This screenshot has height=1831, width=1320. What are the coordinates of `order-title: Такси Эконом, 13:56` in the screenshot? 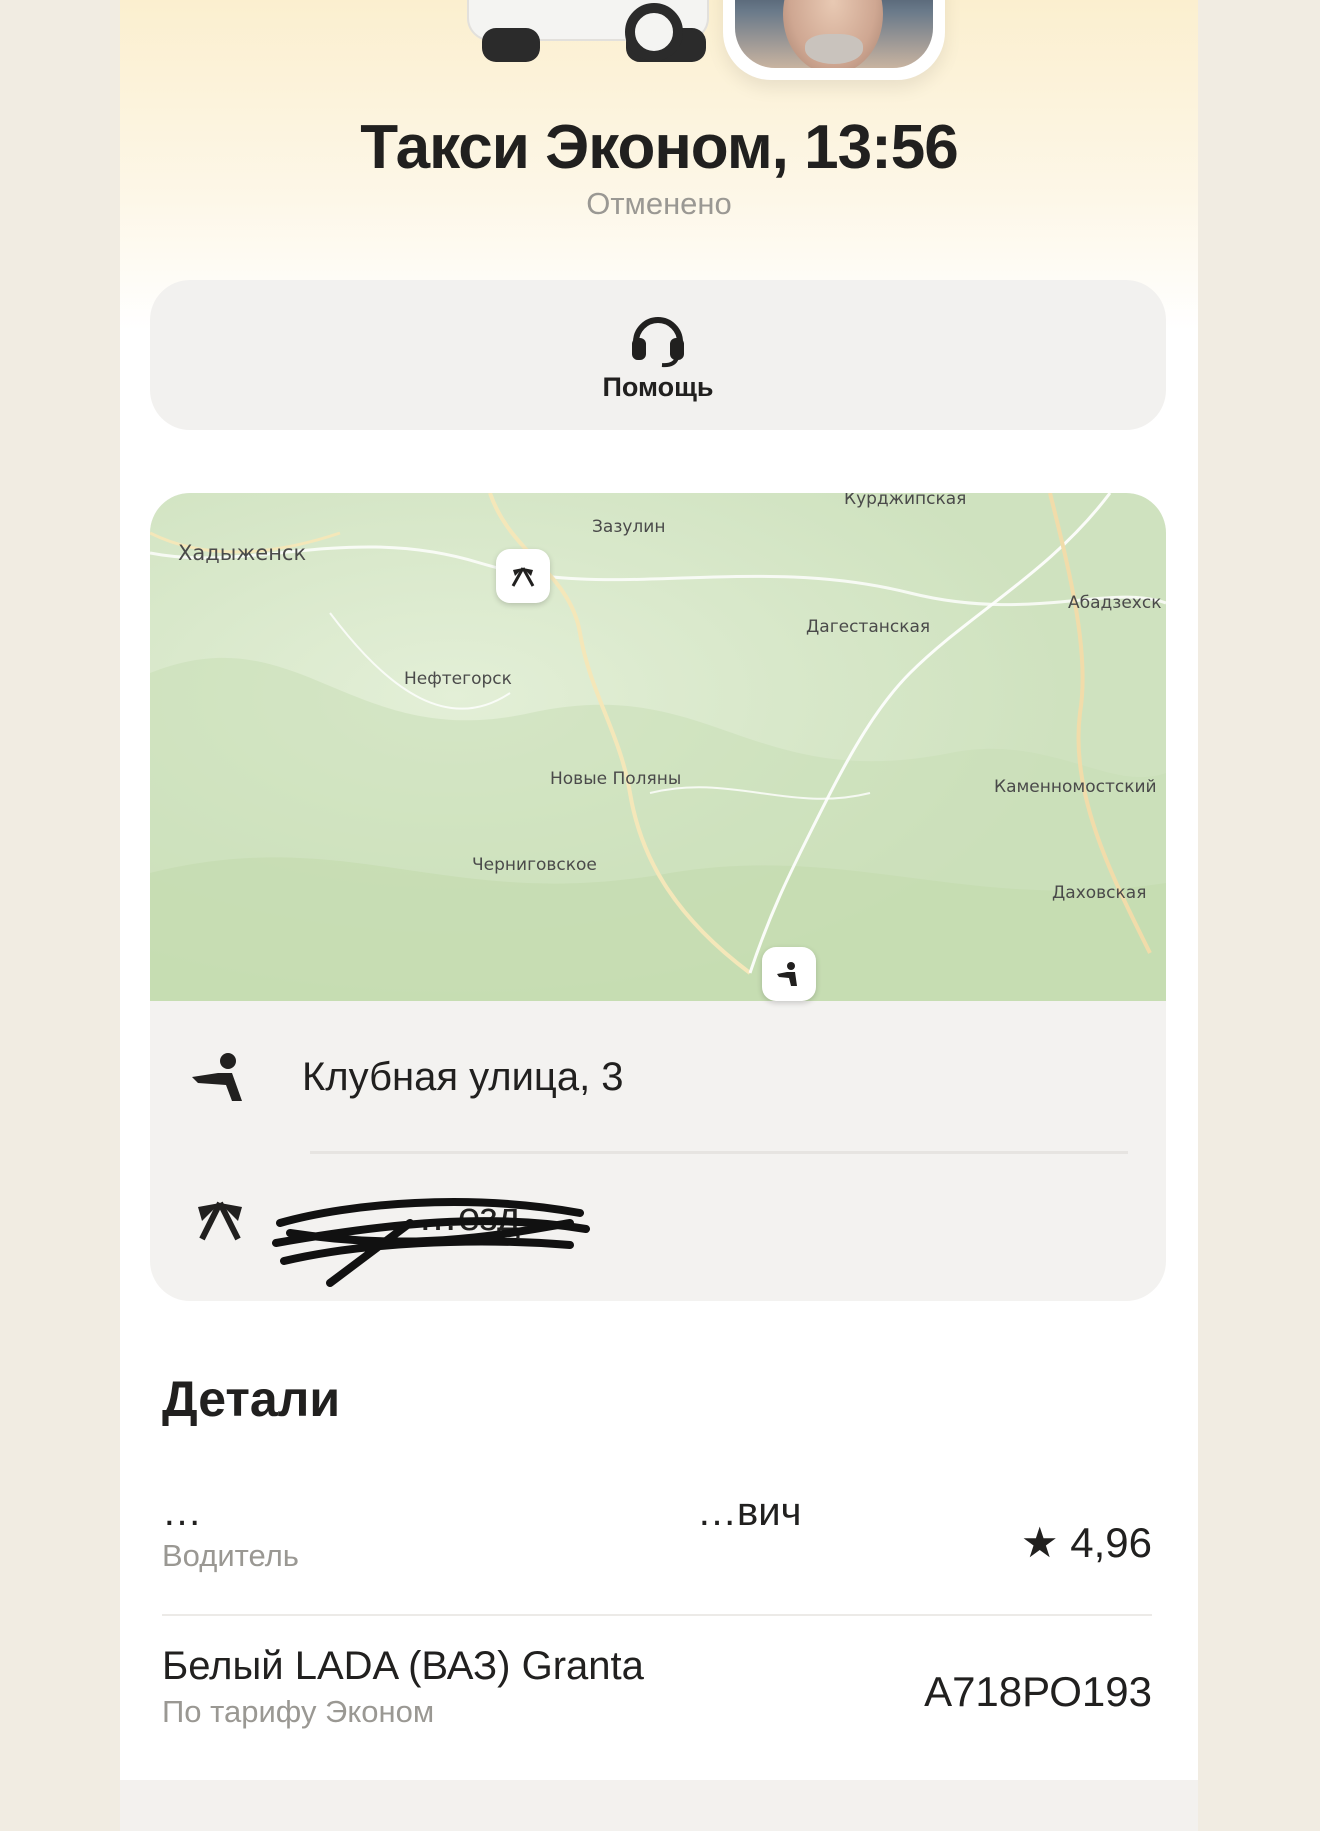 It's located at (659, 147).